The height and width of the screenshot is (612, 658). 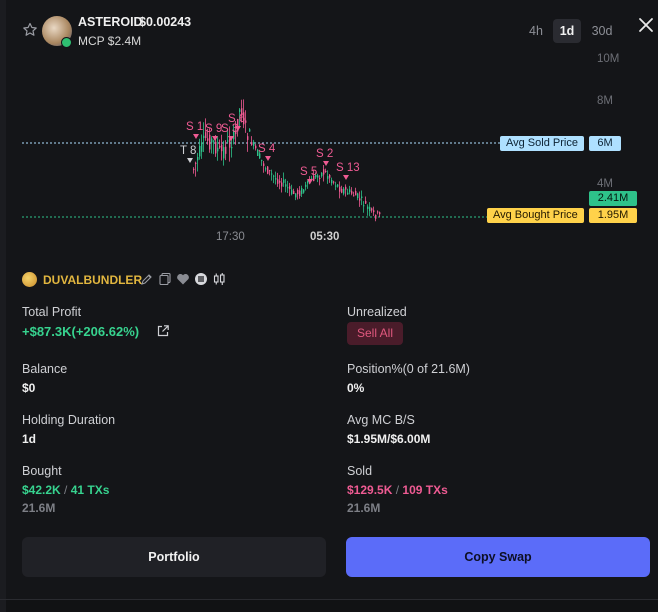 I want to click on copy-icon, so click(x=165, y=279).